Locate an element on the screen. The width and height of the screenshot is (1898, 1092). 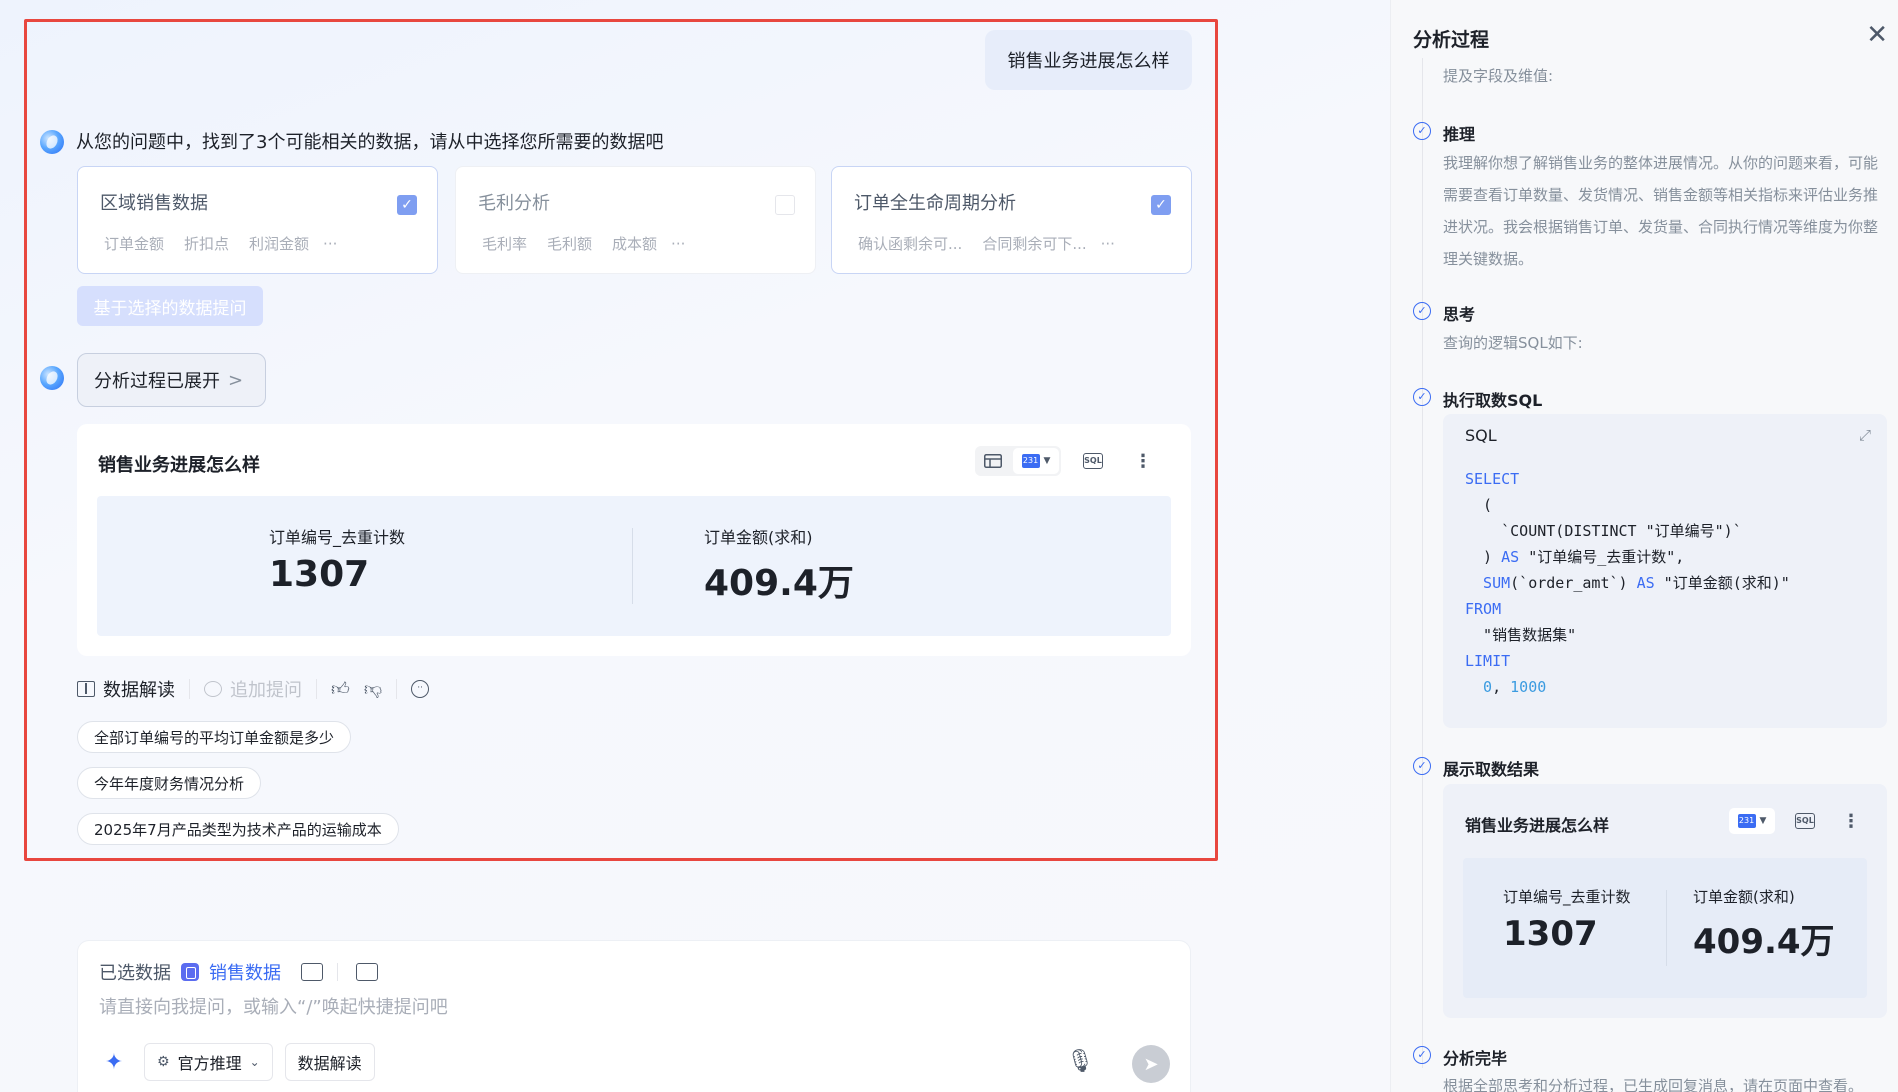
sql-view-button: SQL is located at coordinates (1805, 821).